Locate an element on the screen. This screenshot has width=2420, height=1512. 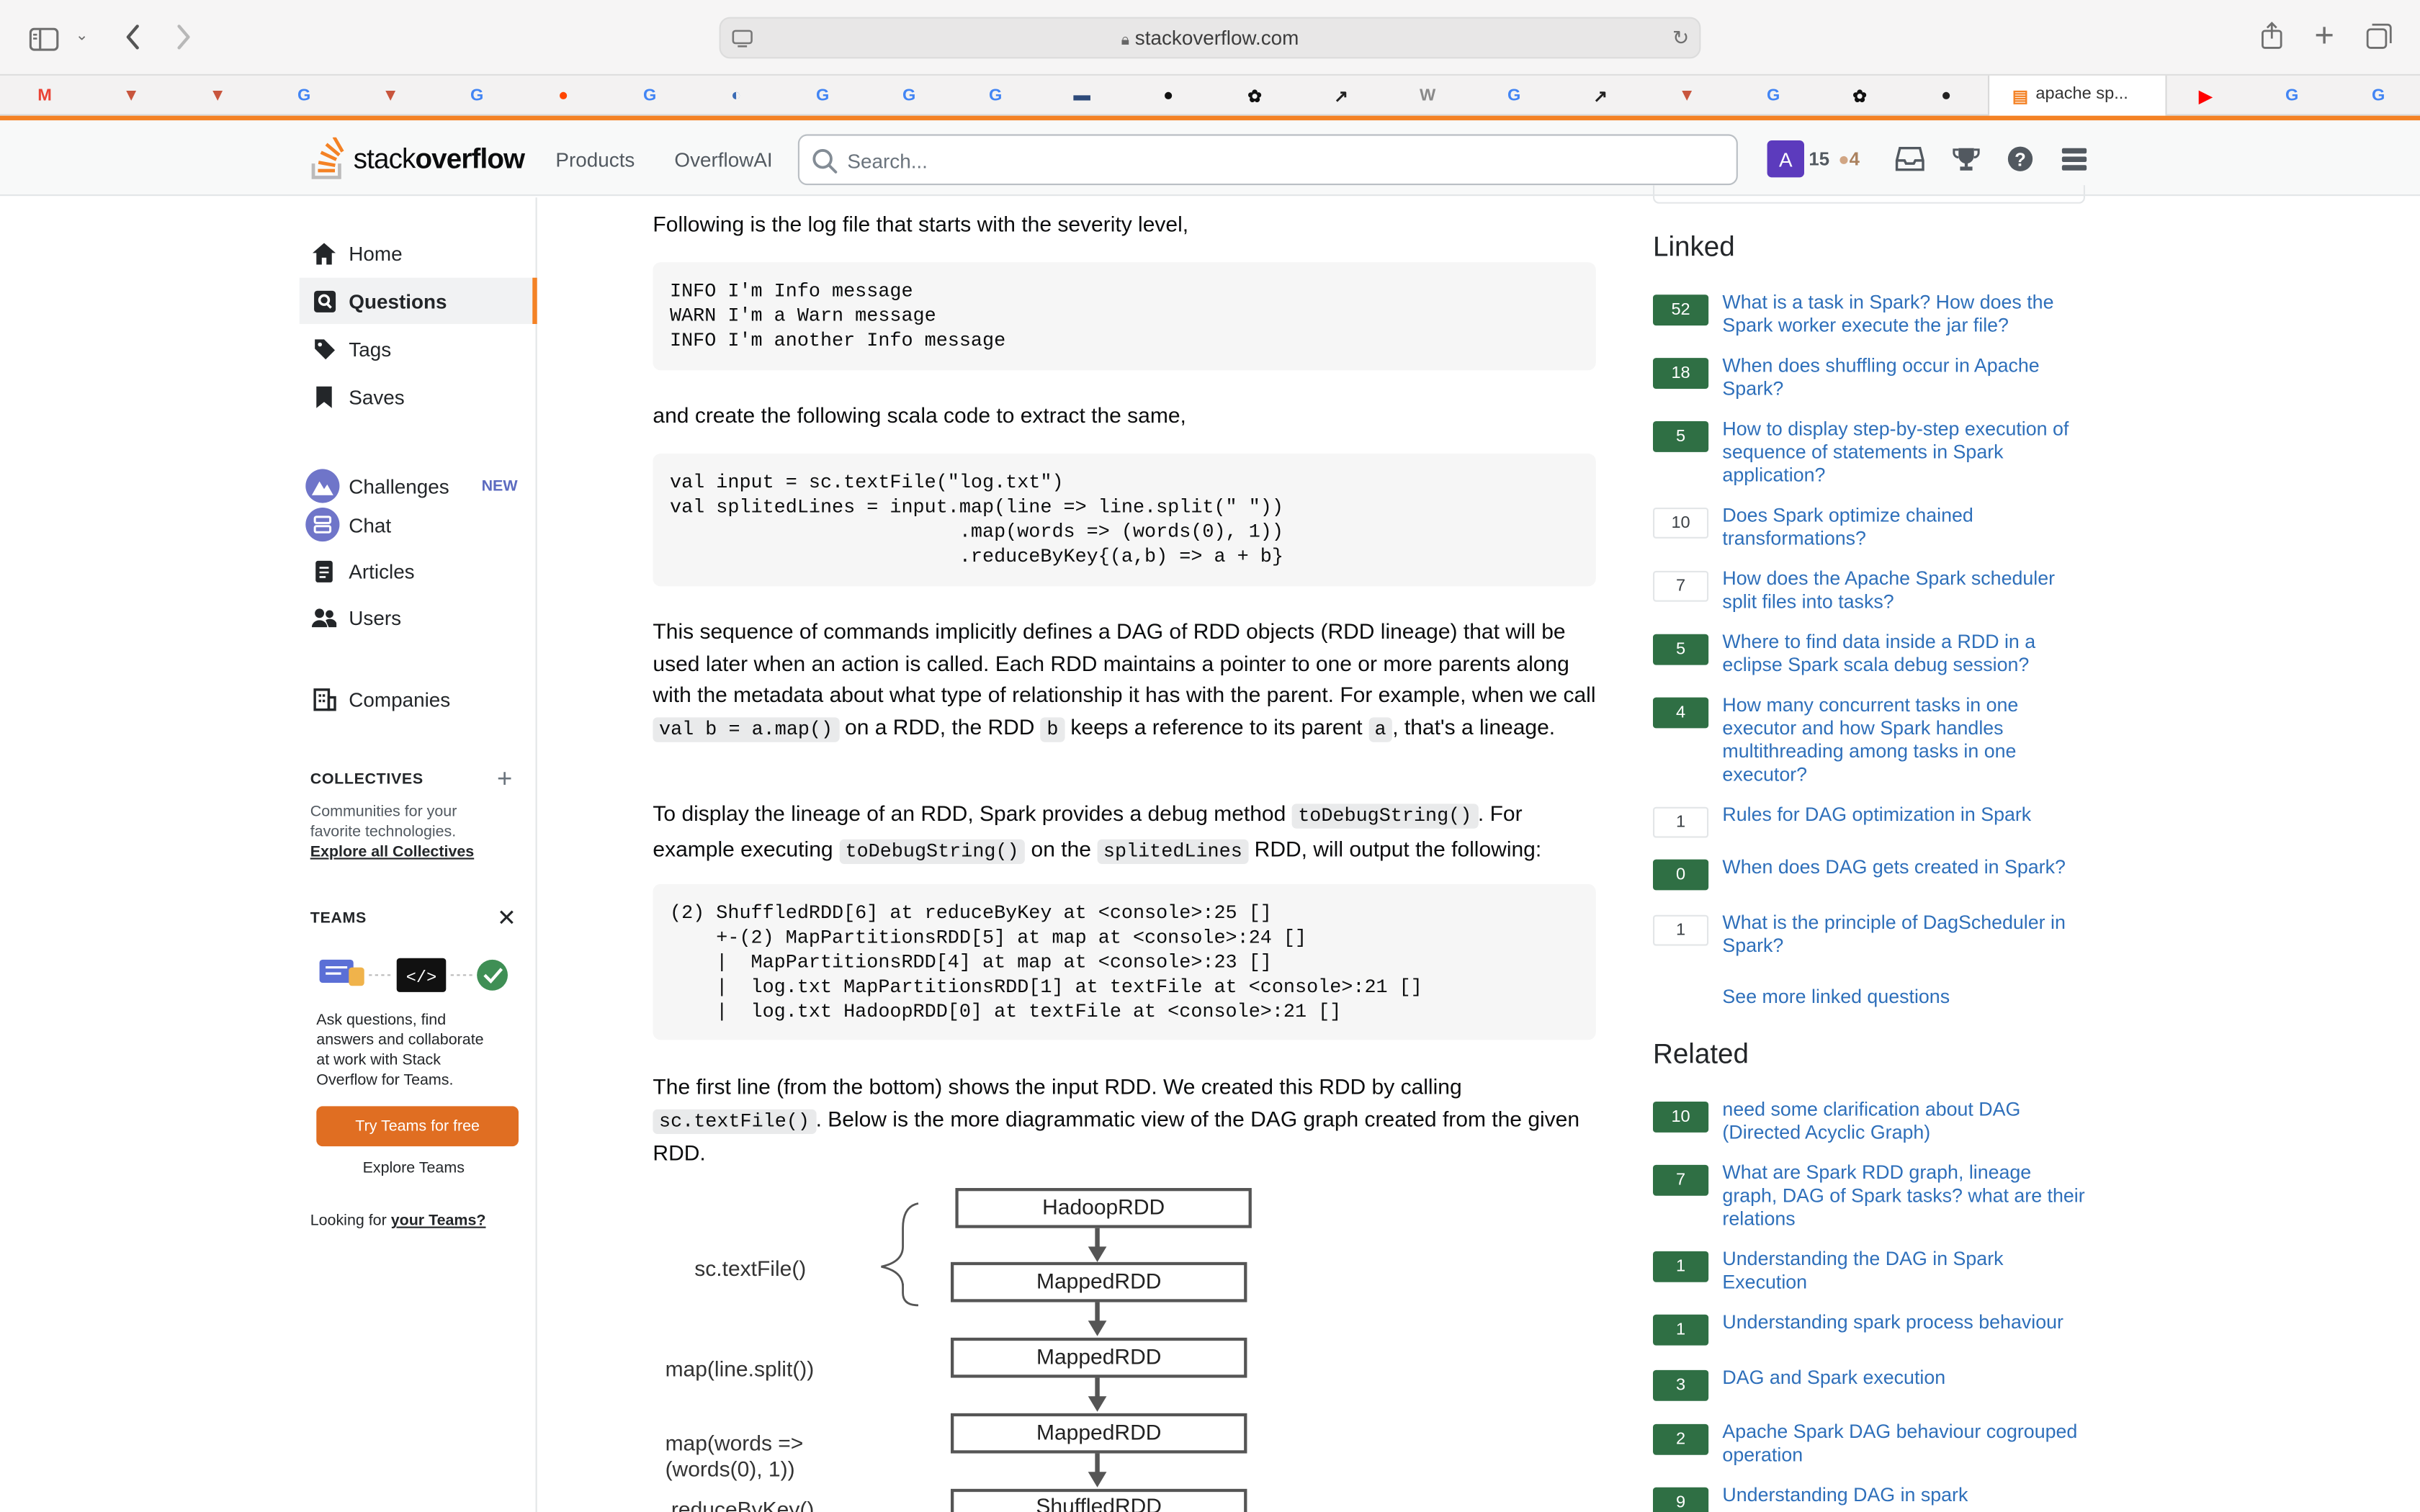
sidebar-item-saves: Saves is located at coordinates (418, 397).